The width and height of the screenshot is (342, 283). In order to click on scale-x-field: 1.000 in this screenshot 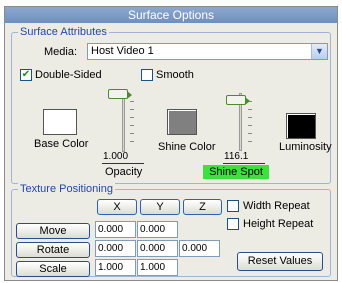, I will do `click(115, 267)`.